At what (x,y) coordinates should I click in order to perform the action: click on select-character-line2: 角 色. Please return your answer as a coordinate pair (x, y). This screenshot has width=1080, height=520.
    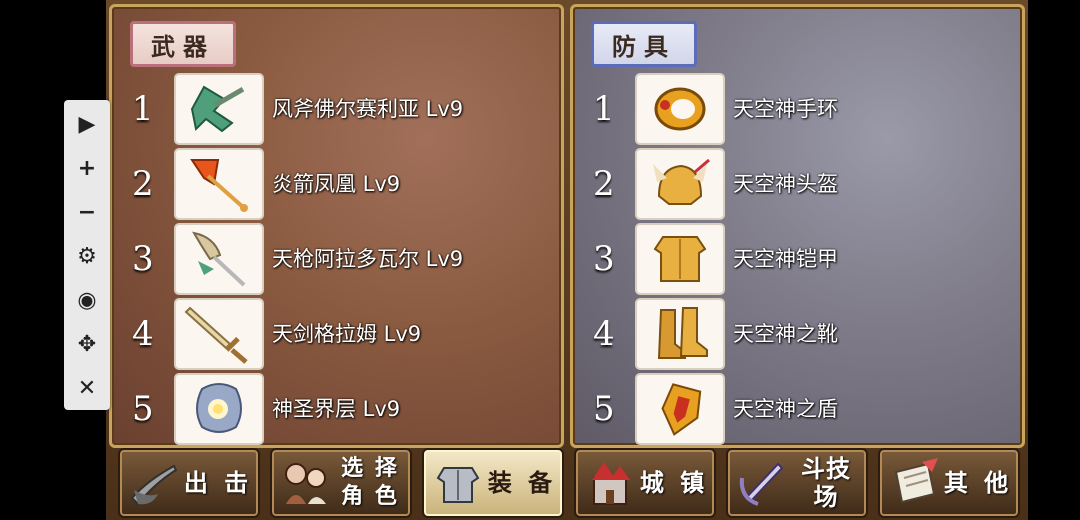
    Looking at the image, I should click on (370, 496).